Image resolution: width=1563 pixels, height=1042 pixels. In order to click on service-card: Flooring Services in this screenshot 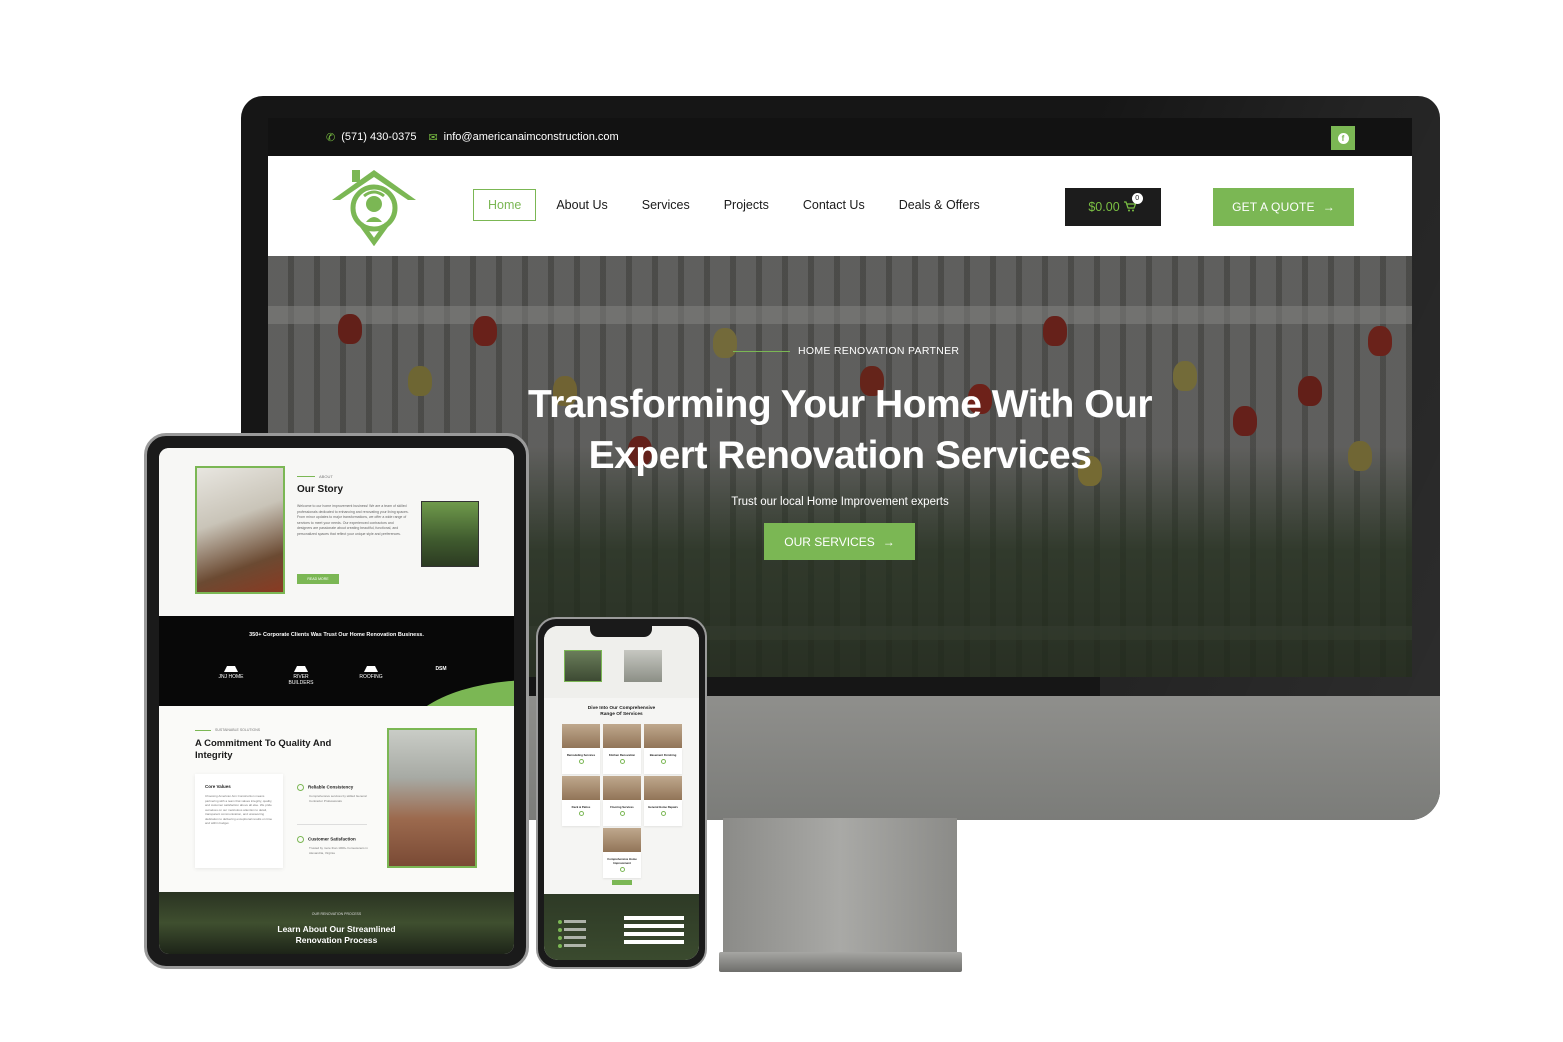, I will do `click(622, 813)`.